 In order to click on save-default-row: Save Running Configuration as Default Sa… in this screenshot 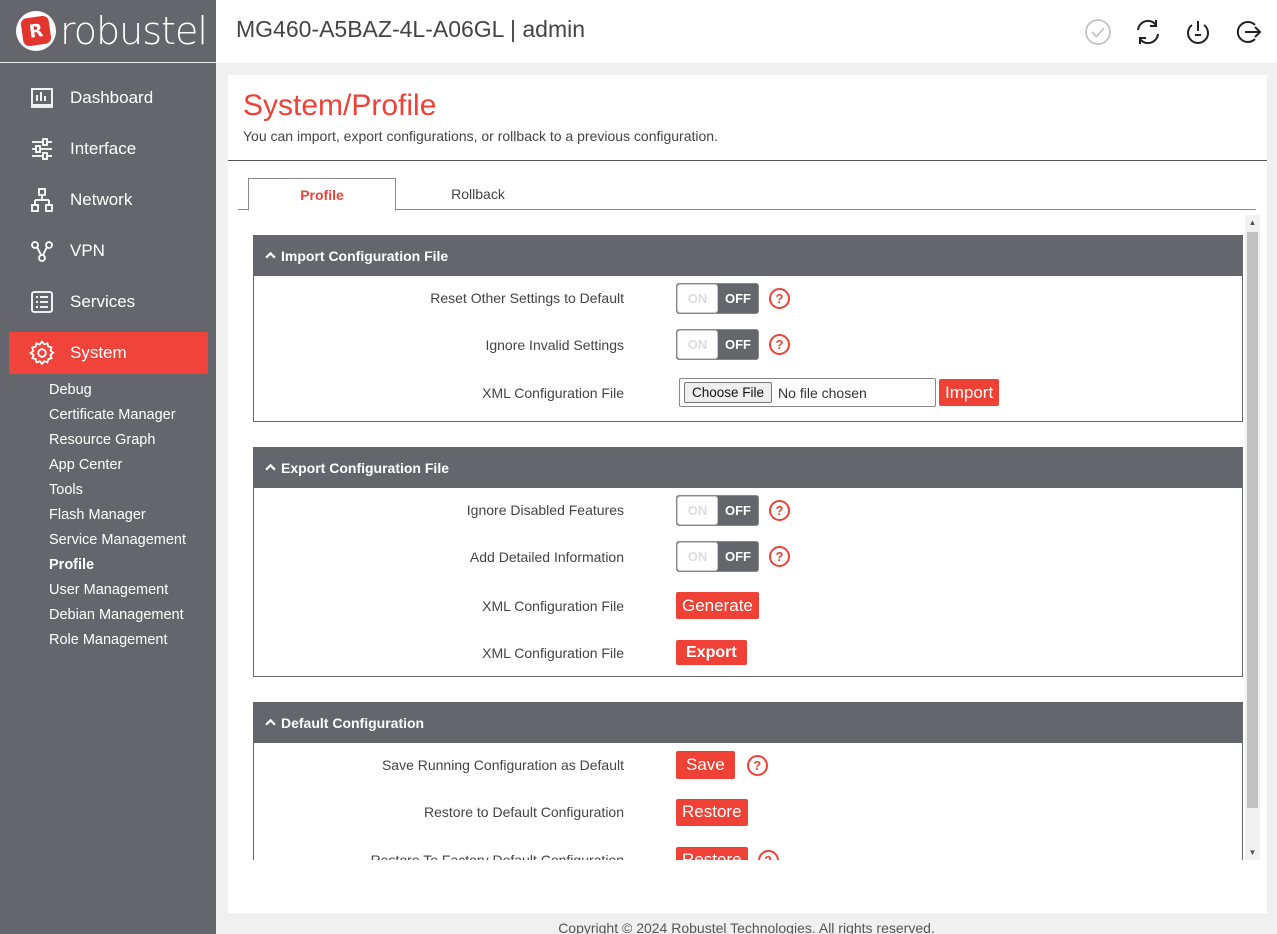, I will do `click(748, 765)`.